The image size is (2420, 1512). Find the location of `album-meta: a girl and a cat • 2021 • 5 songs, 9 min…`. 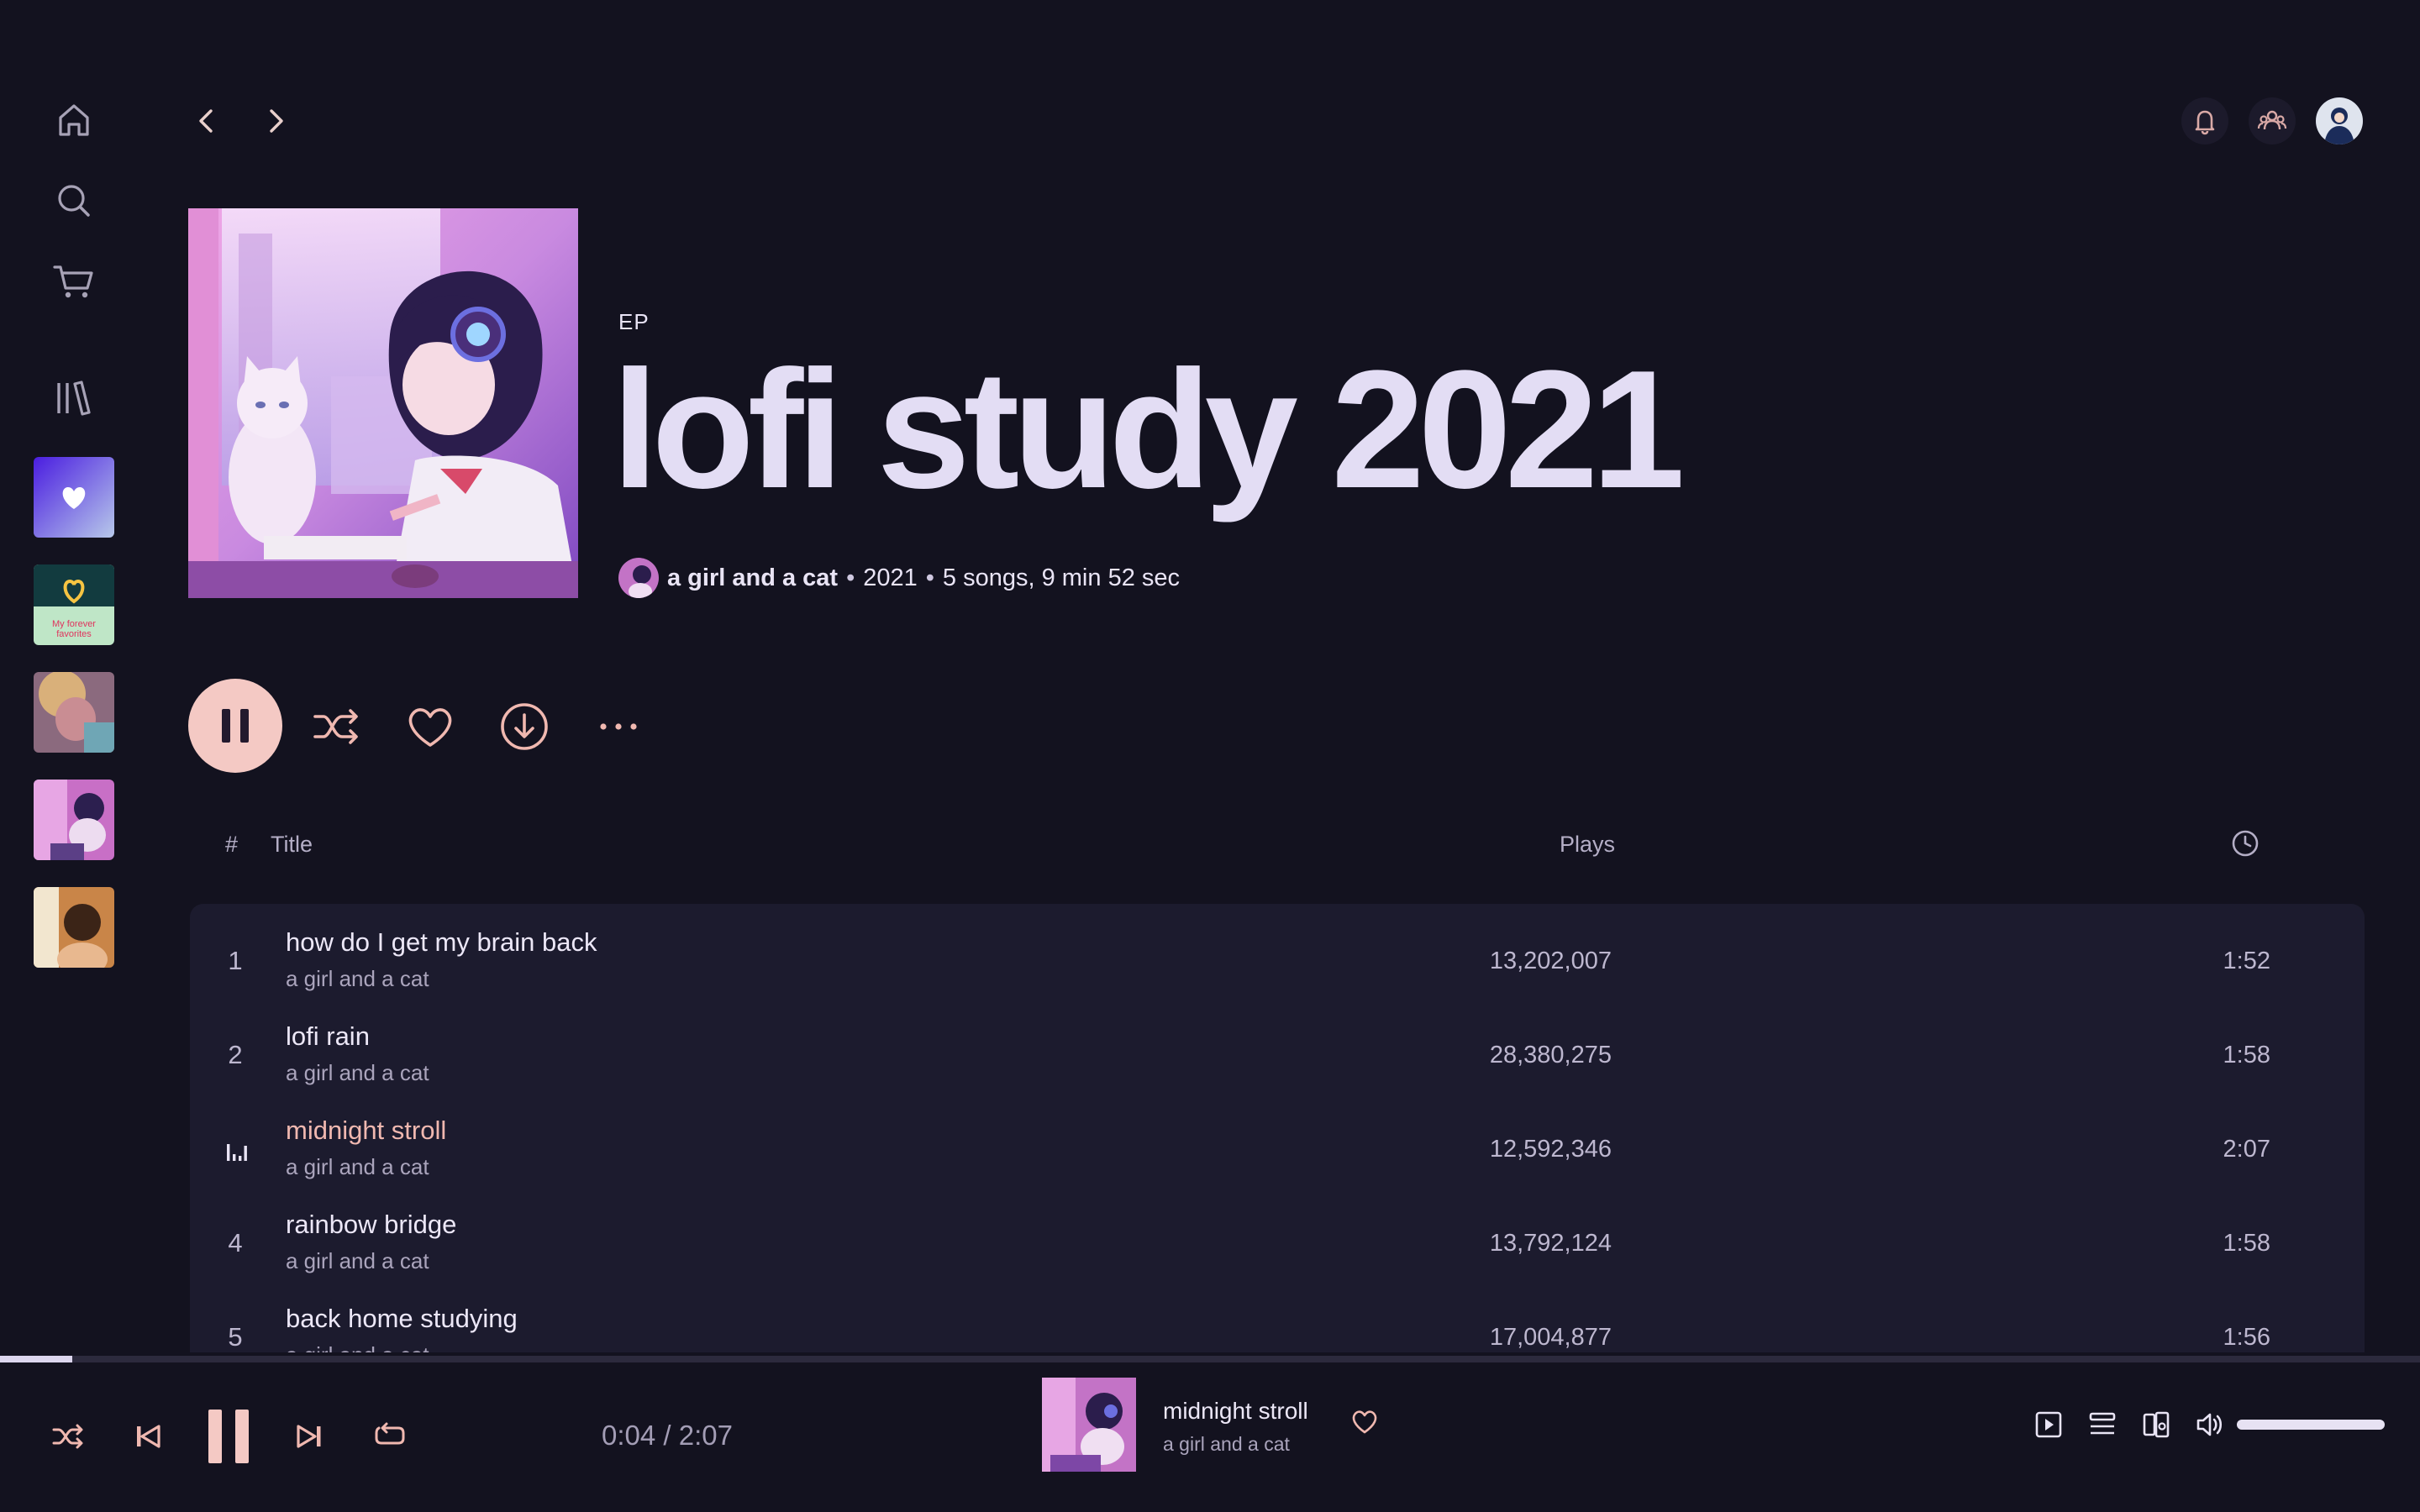

album-meta: a girl and a cat • 2021 • 5 songs, 9 min… is located at coordinates (899, 578).